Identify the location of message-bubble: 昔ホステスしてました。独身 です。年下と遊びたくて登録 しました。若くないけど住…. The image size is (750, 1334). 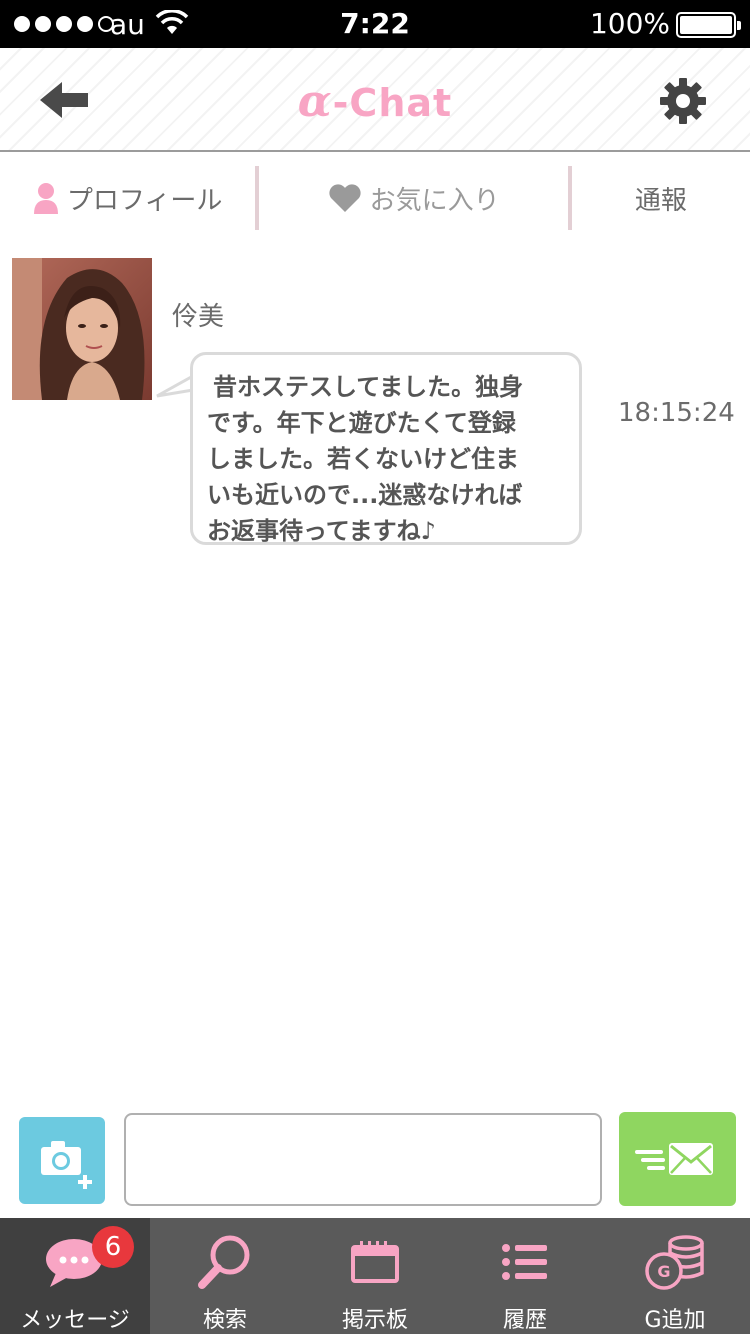
(386, 448).